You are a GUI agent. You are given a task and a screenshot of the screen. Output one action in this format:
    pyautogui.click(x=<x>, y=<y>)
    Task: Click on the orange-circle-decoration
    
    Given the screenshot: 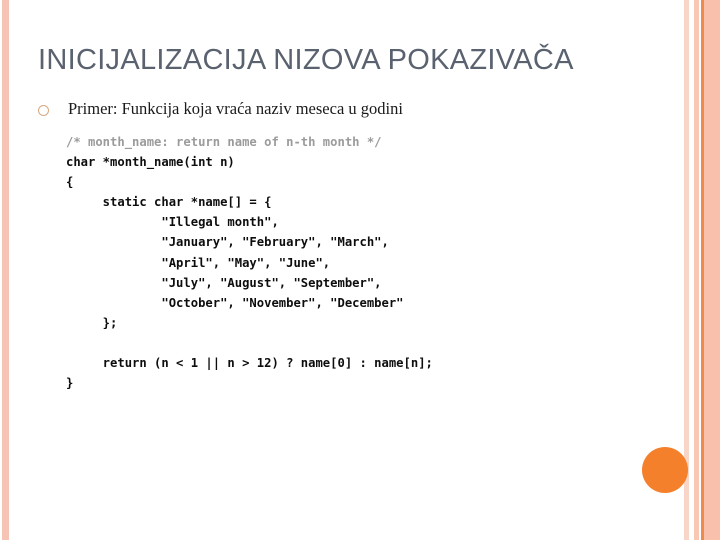 What is the action you would take?
    pyautogui.click(x=665, y=470)
    